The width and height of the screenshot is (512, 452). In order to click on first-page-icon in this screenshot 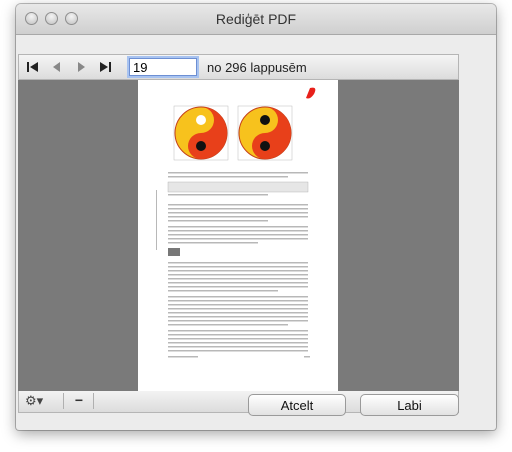, I will do `click(33, 67)`.